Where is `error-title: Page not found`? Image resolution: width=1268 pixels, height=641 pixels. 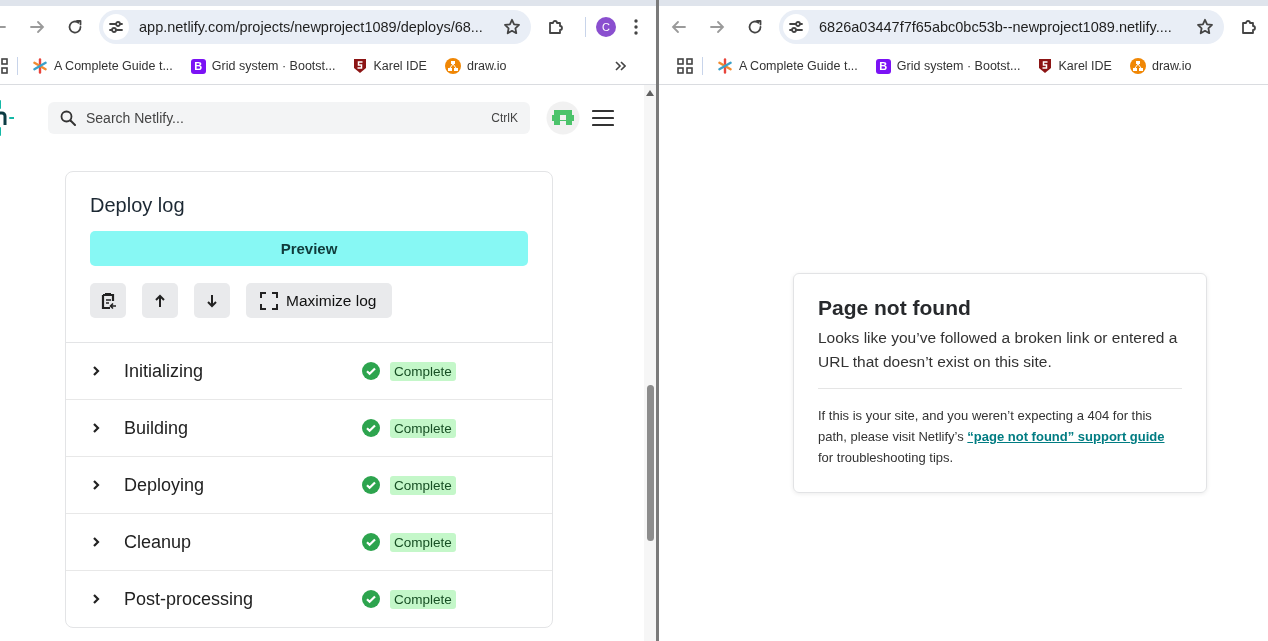 error-title: Page not found is located at coordinates (895, 308).